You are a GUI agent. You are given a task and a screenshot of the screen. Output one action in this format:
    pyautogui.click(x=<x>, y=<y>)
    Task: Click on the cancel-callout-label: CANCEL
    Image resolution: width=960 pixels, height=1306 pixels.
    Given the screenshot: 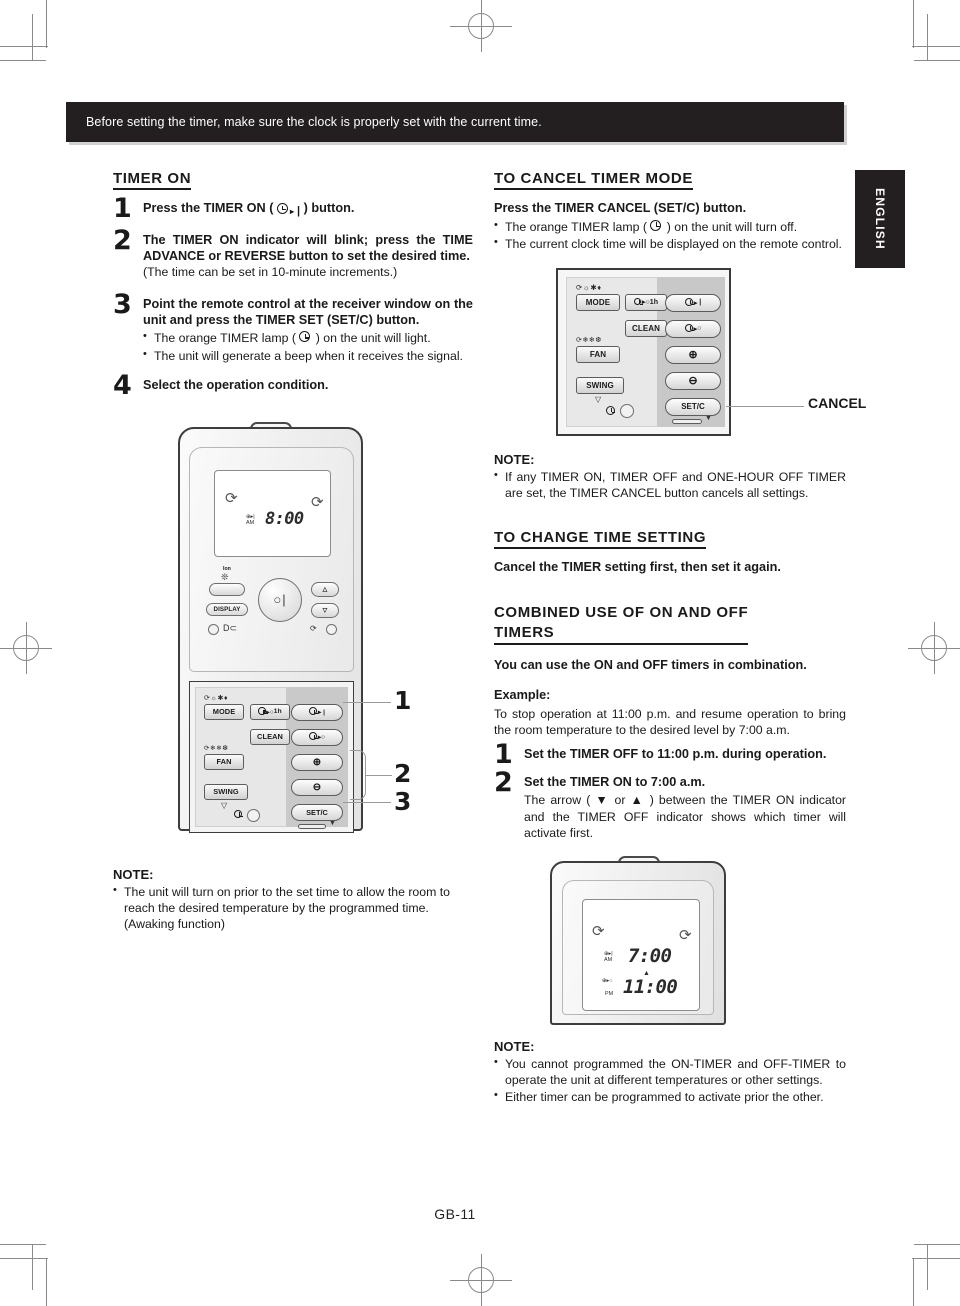 What is the action you would take?
    pyautogui.click(x=837, y=402)
    